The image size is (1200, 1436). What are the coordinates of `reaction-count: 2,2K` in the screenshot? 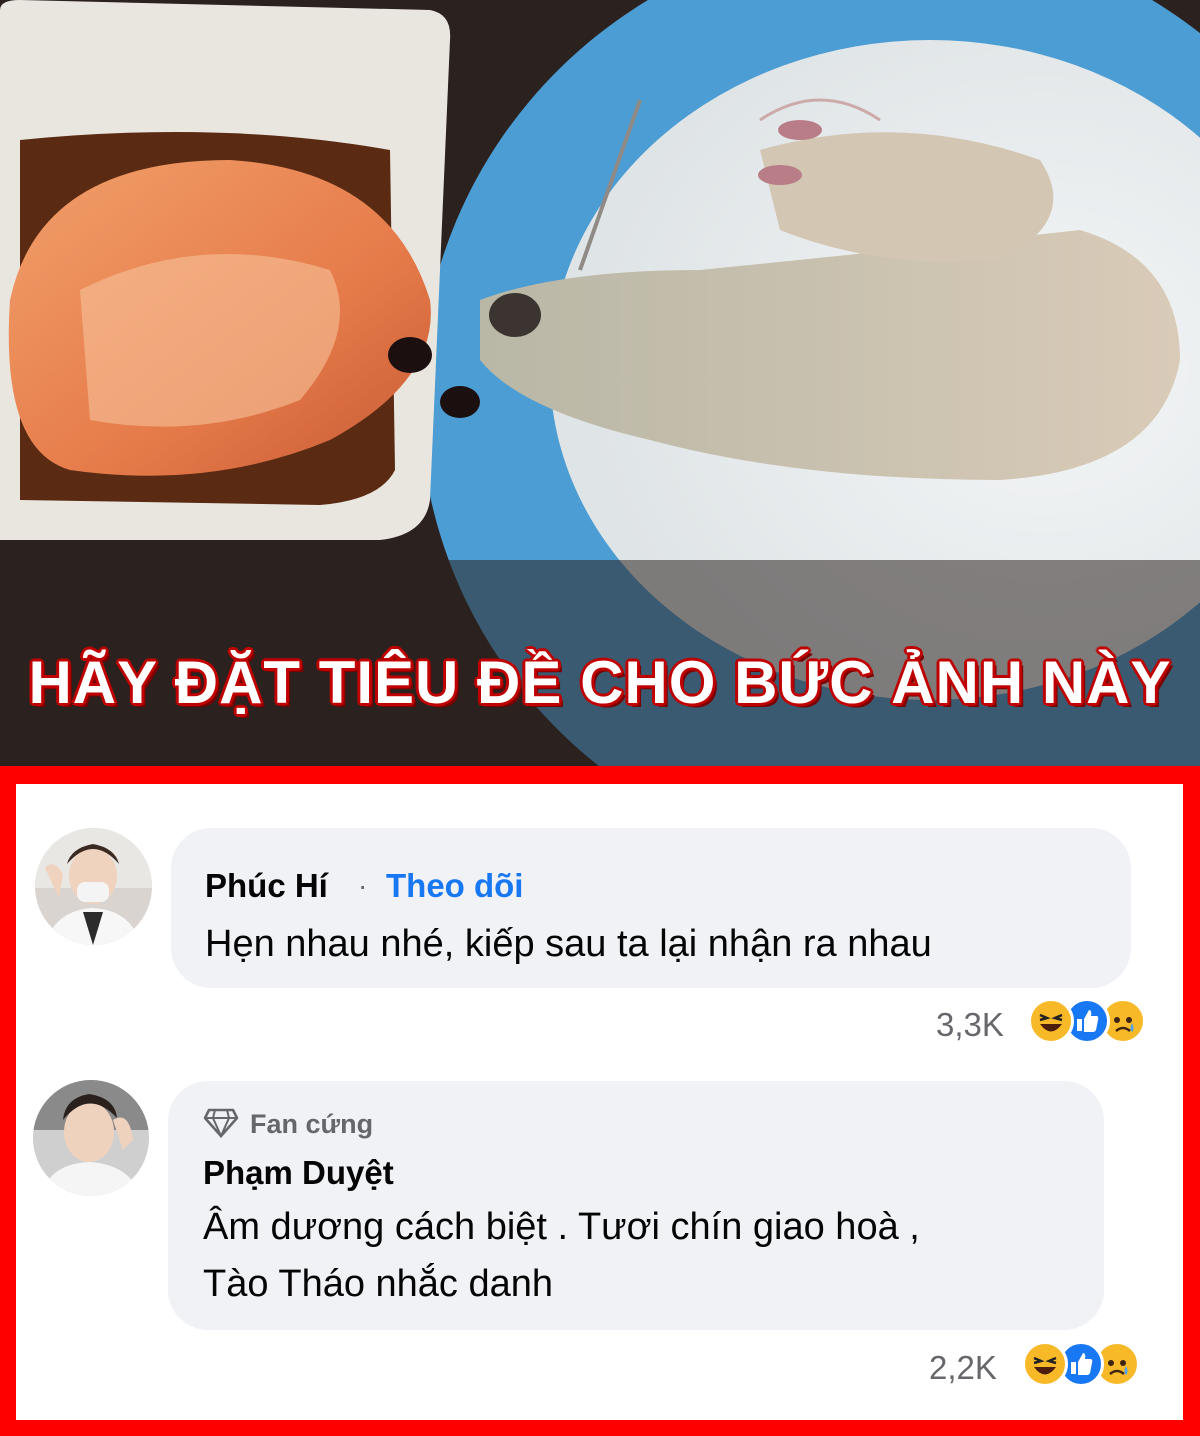 It's located at (963, 1368).